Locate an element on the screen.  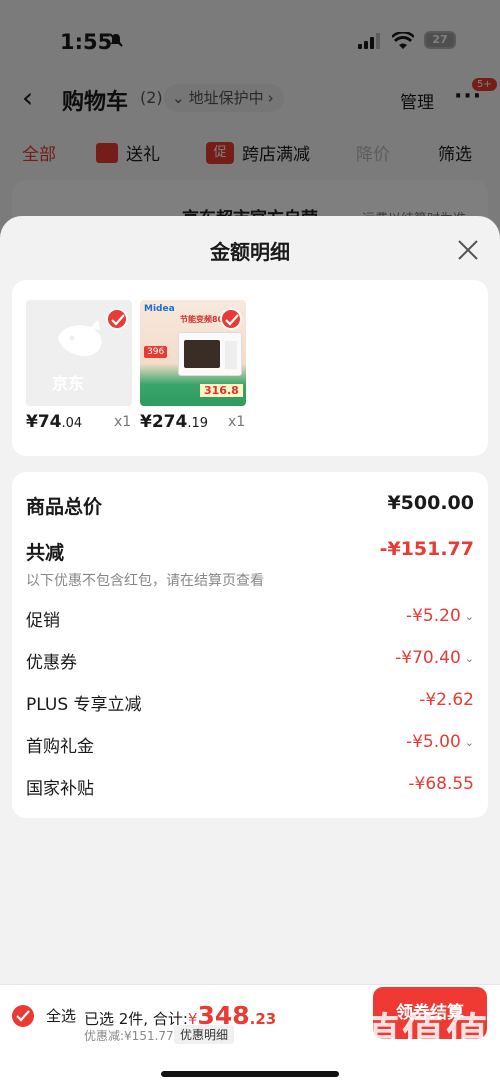
total-cents: .23 is located at coordinates (263, 1019).